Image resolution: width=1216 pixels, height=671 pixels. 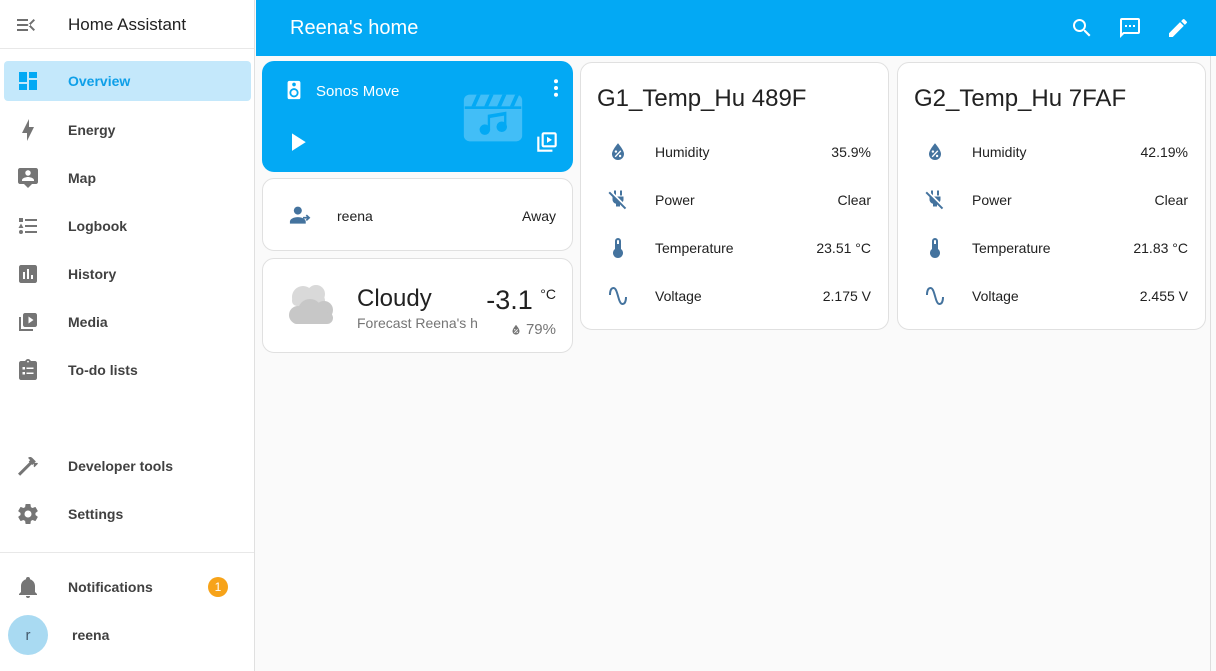 What do you see at coordinates (300, 216) in the screenshot?
I see `account-arrow-right-icon` at bounding box center [300, 216].